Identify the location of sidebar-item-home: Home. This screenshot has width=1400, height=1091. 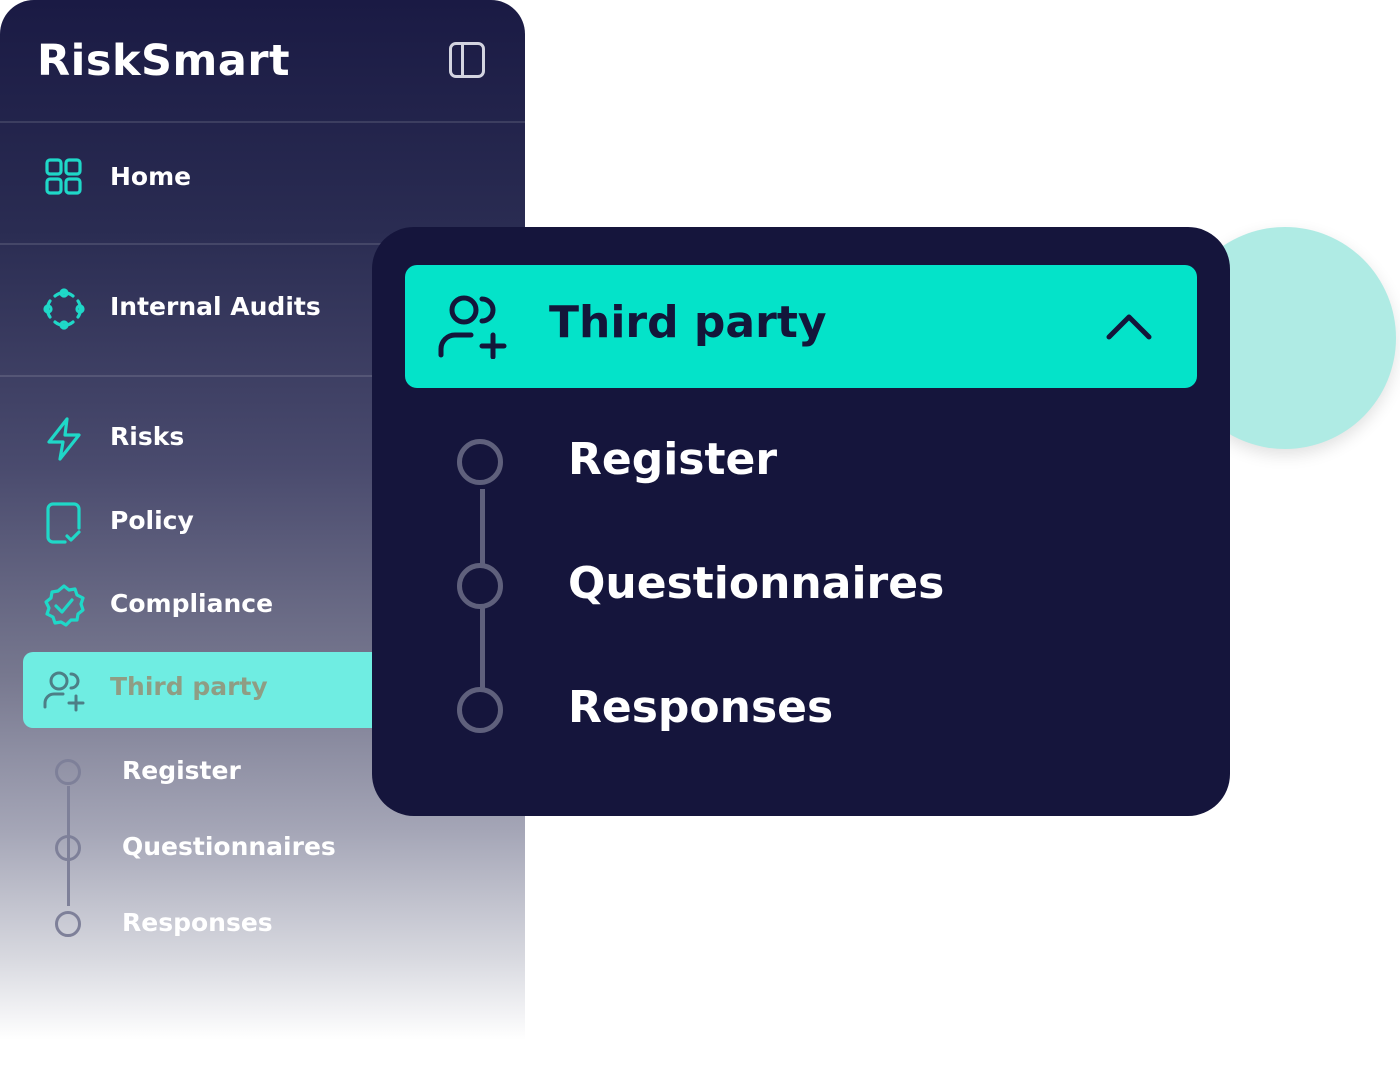
(274, 178).